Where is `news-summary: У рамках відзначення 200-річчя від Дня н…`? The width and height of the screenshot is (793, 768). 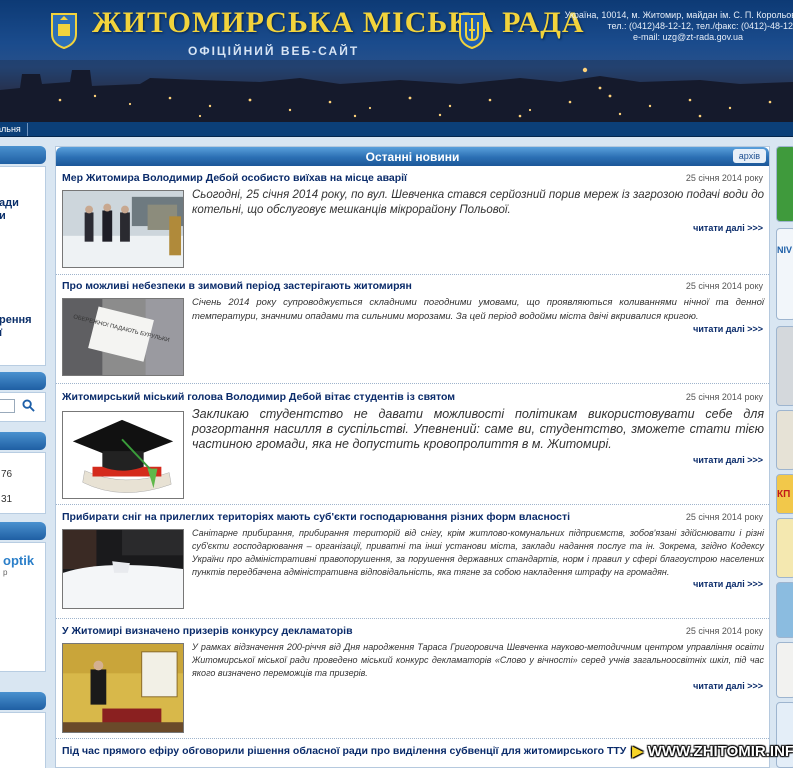 news-summary: У рамках відзначення 200-річчя від Дня н… is located at coordinates (478, 660).